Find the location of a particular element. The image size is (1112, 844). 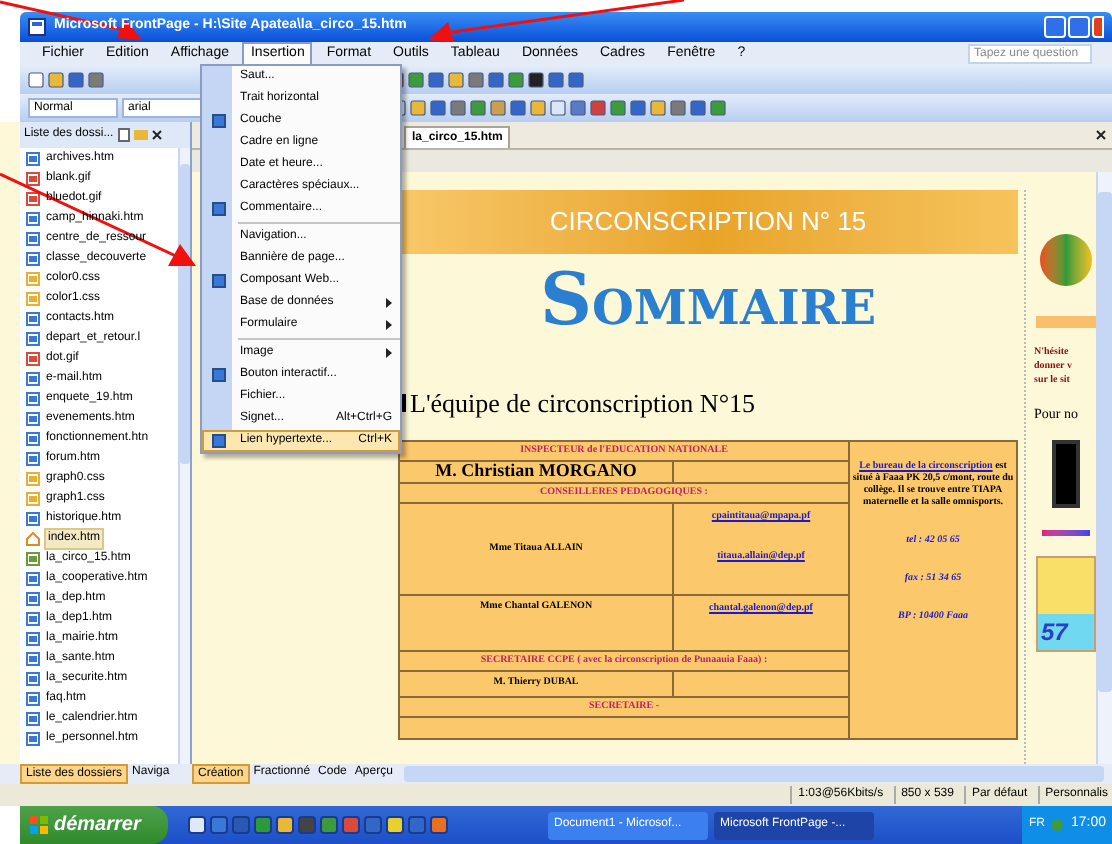

subheading: L'équipe de circonscription N°15 is located at coordinates (583, 403).